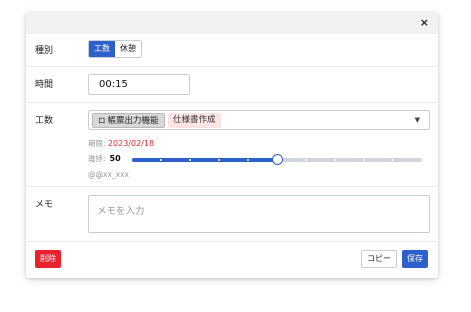 The image size is (471, 312). Describe the element at coordinates (204, 160) in the screenshot. I see `progress-slider-fill` at that location.